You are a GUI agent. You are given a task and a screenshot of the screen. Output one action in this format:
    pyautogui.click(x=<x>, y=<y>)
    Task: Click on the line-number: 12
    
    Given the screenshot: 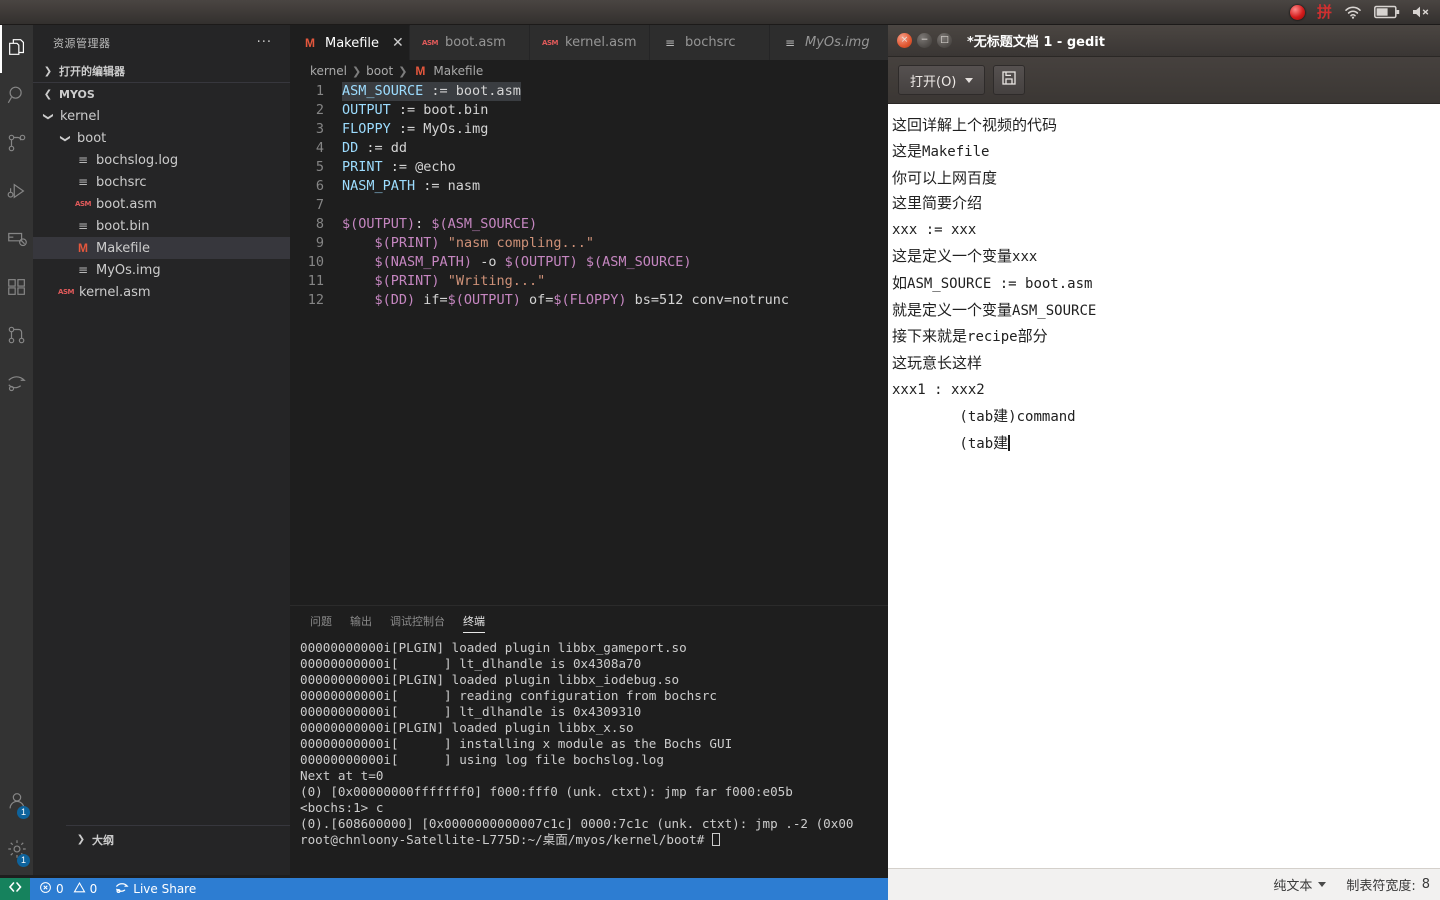 What is the action you would take?
    pyautogui.click(x=315, y=300)
    